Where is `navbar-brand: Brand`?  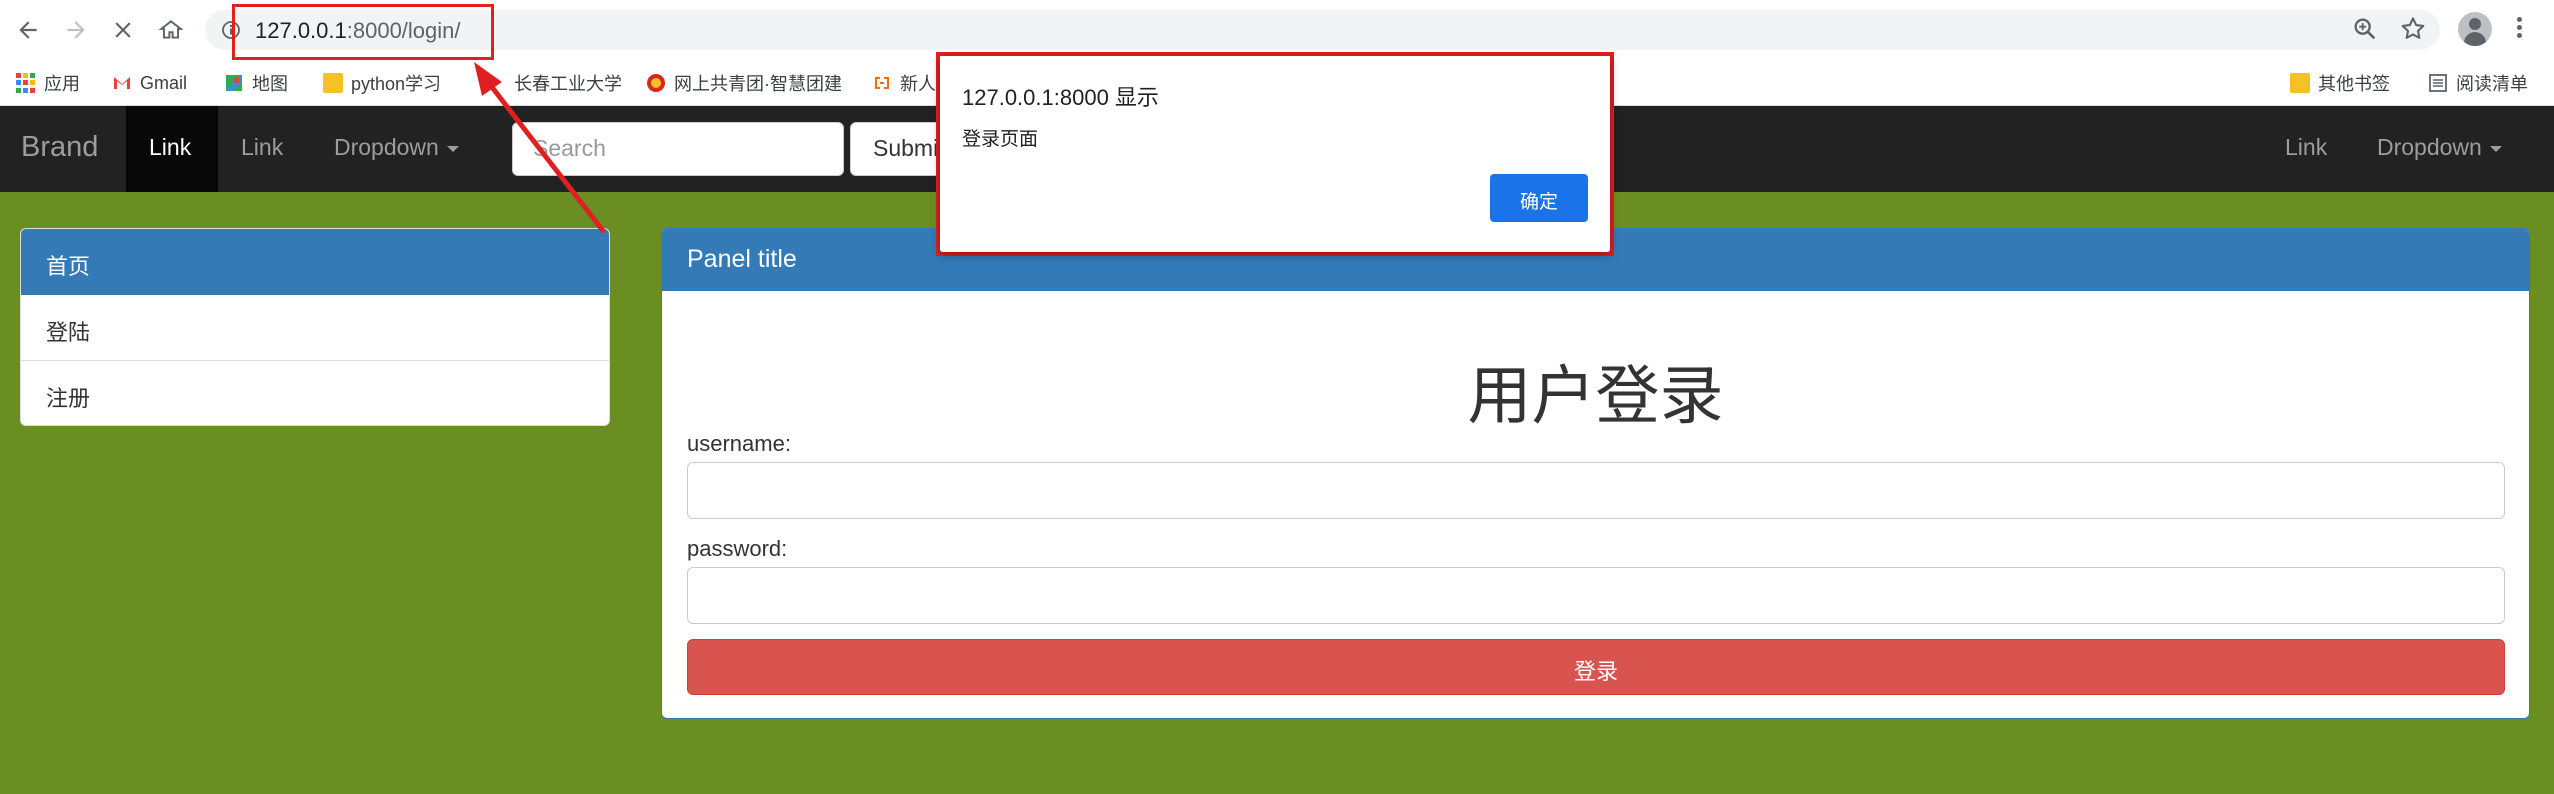
navbar-brand: Brand is located at coordinates (59, 147).